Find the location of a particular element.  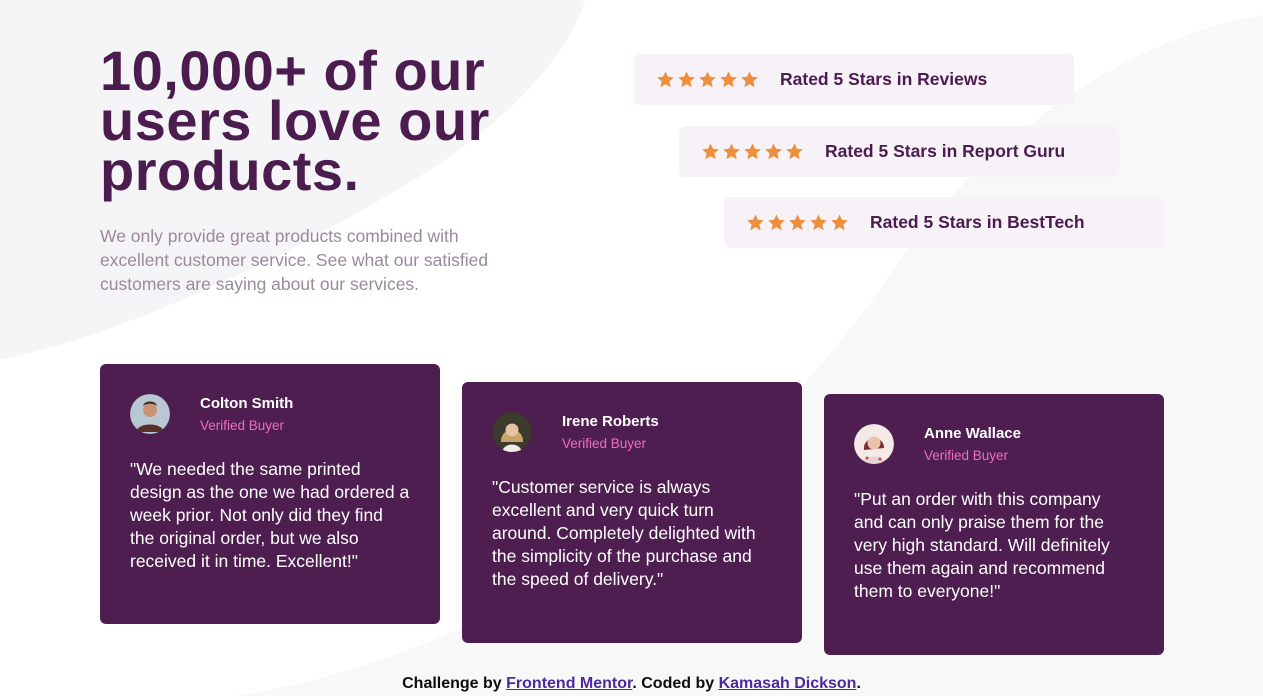

reviewer-name: Anne Wallace is located at coordinates (972, 433).